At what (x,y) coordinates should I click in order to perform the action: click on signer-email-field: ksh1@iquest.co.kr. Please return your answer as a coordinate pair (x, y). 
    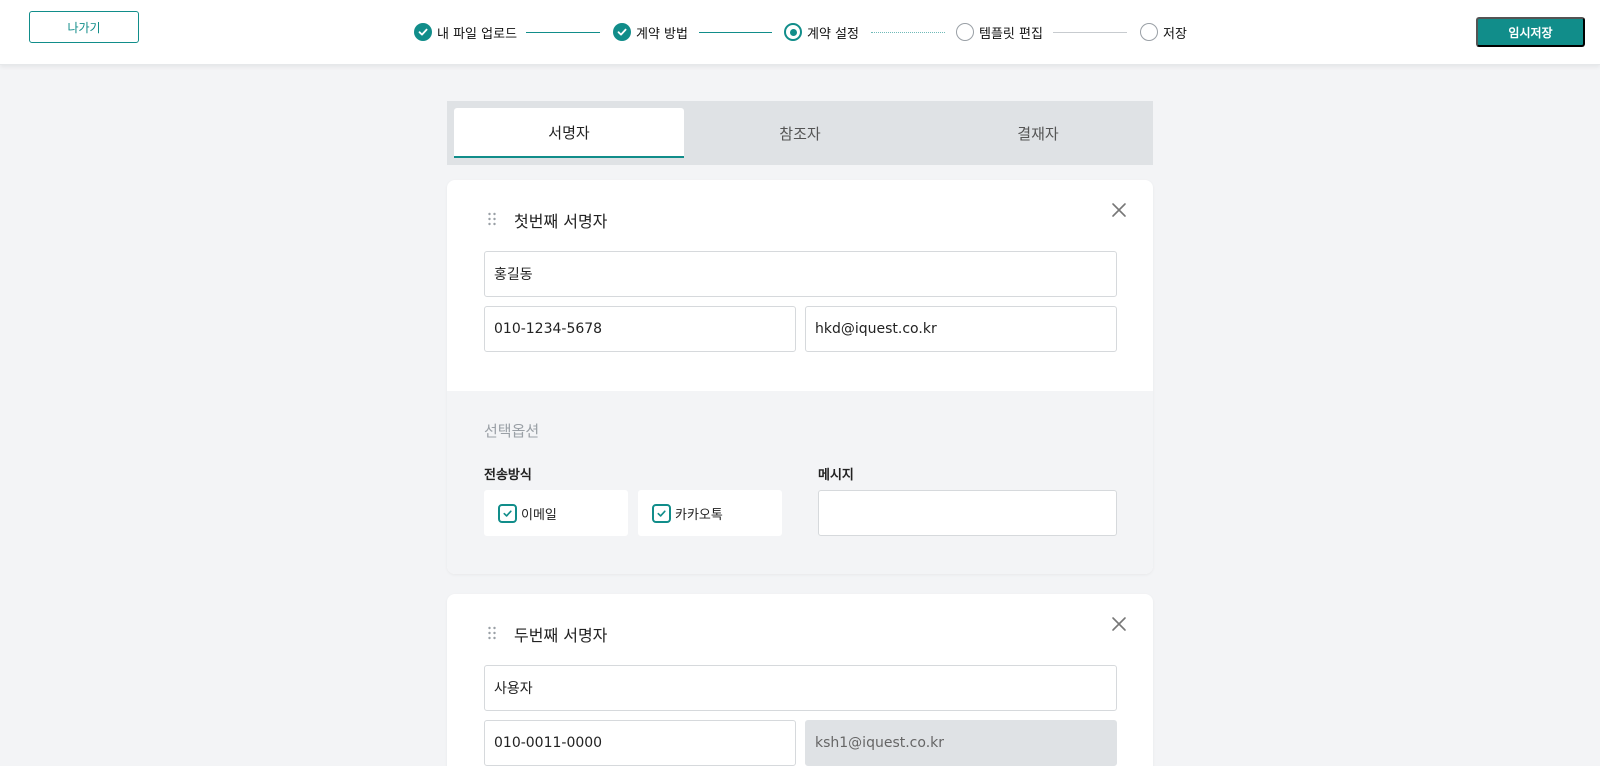
    Looking at the image, I should click on (961, 743).